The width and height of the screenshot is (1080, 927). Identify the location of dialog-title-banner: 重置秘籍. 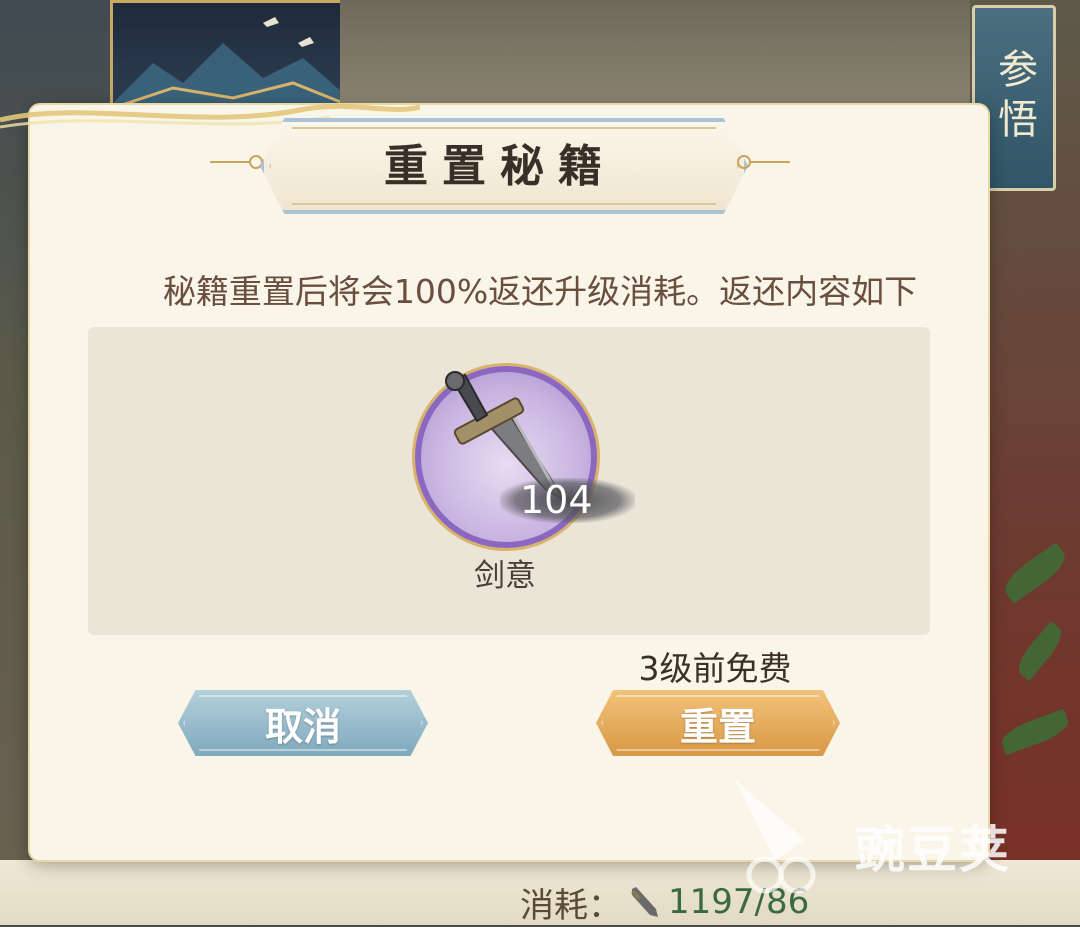
(500, 166).